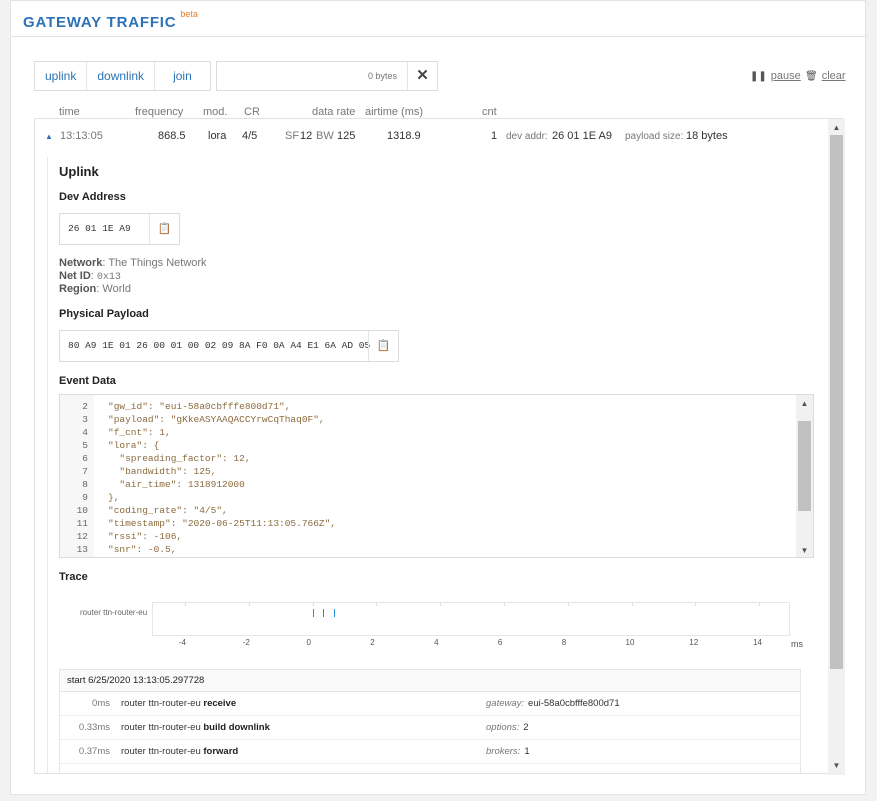 This screenshot has height=801, width=877. Describe the element at coordinates (69, 112) in the screenshot. I see `col-time: time` at that location.